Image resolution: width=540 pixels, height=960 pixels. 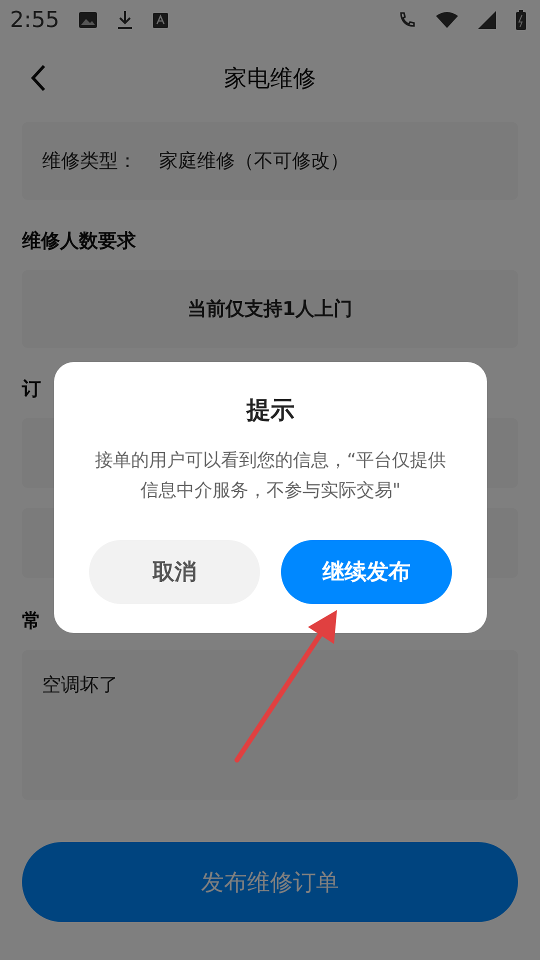 I want to click on section-heading: 维修人数要求, so click(x=79, y=241).